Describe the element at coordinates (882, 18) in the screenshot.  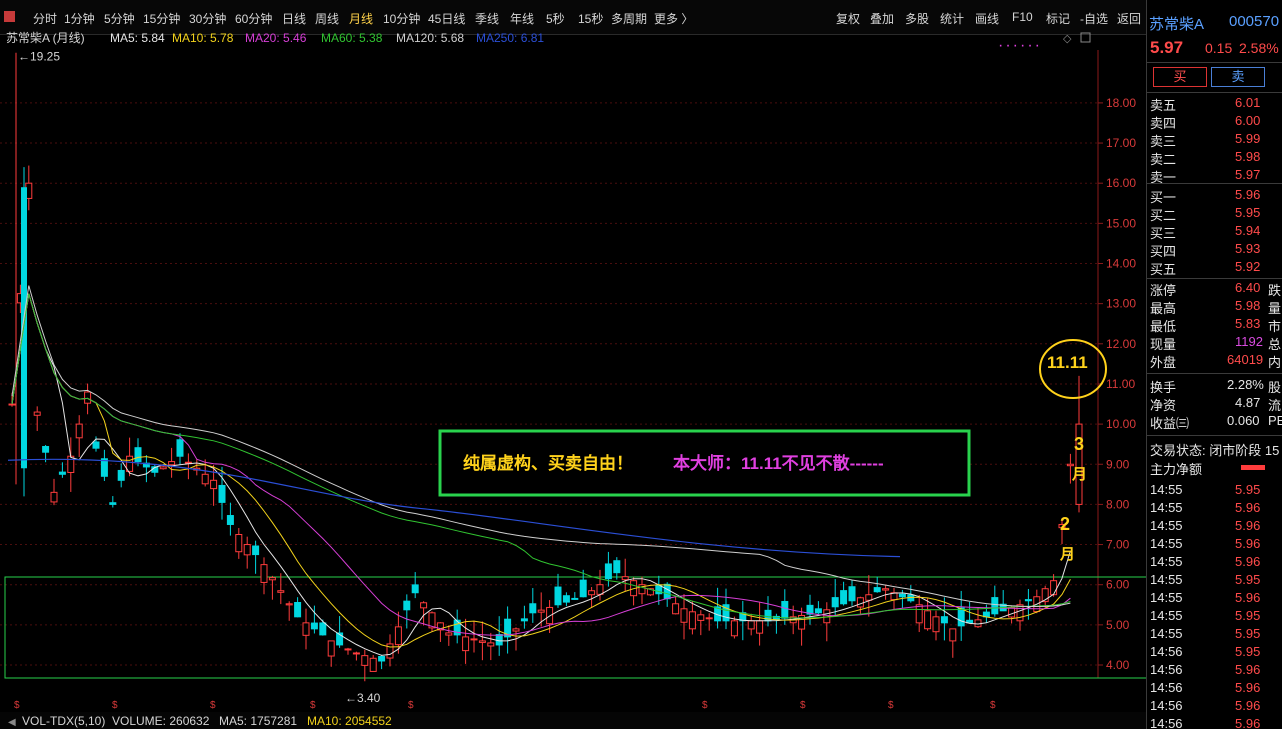
I see `toolbar-button-1: 叠加` at that location.